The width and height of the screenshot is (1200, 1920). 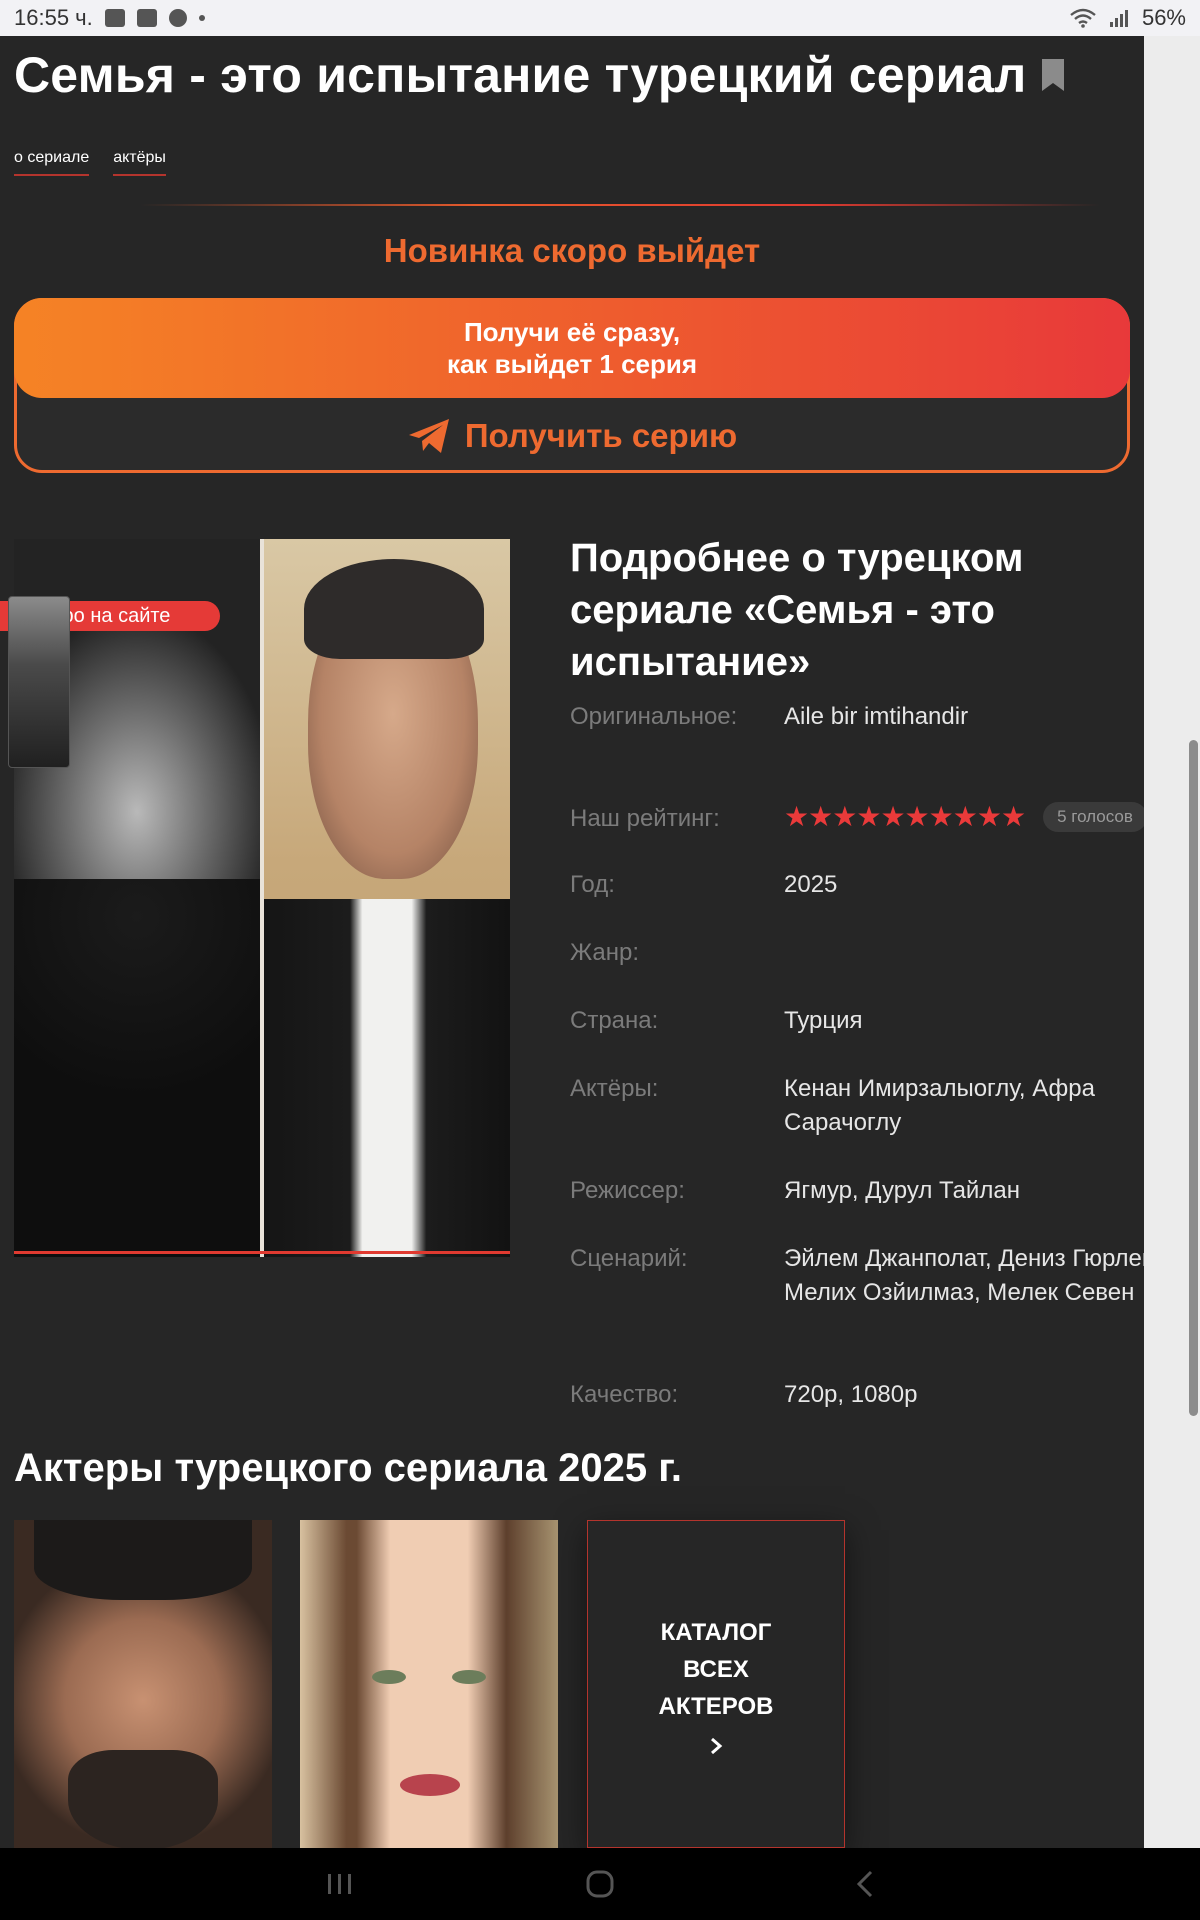 What do you see at coordinates (394, 609) in the screenshot?
I see `poster-actor-right-hair` at bounding box center [394, 609].